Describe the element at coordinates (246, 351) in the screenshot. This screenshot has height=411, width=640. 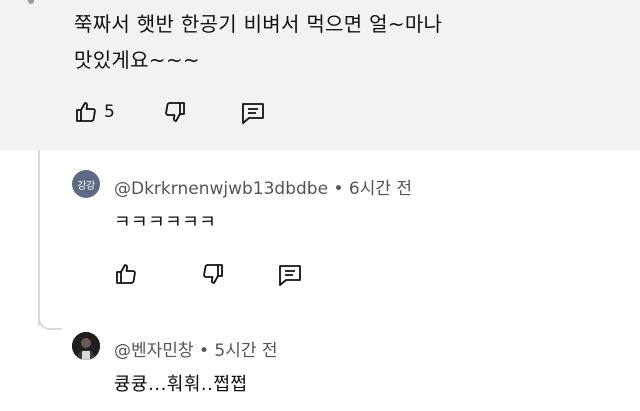
I see `reply-time: 5시간 전` at that location.